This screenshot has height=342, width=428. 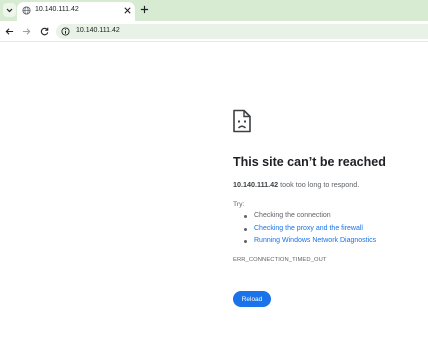 I want to click on globe-icon, so click(x=26, y=10).